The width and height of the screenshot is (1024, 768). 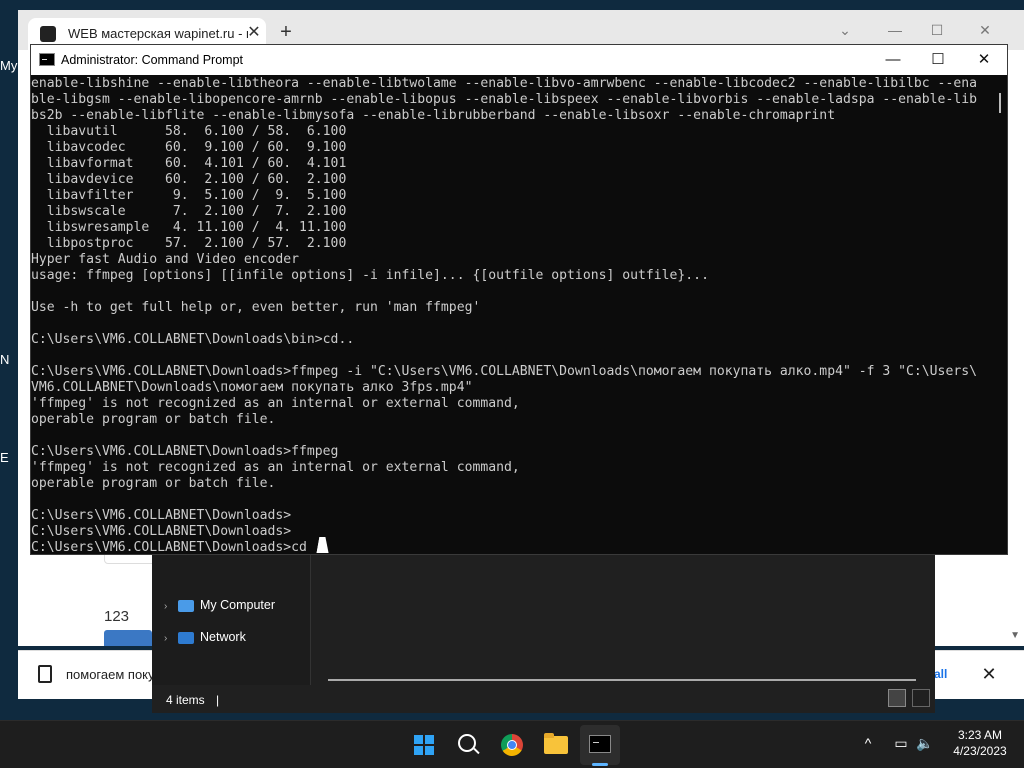 I want to click on console-line: libpostproc 57. 2.100 / 57. 2.100, so click(x=189, y=243).